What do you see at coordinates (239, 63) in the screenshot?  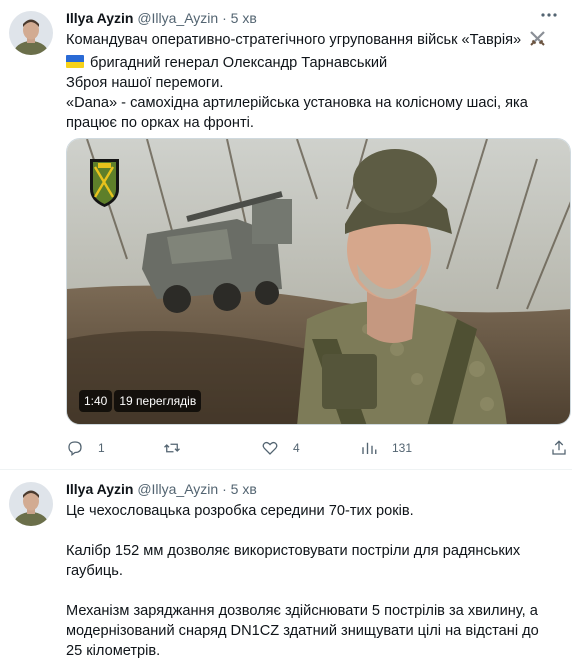 I see `tweet-line: бригадний генерал Олександр Тарнавський` at bounding box center [239, 63].